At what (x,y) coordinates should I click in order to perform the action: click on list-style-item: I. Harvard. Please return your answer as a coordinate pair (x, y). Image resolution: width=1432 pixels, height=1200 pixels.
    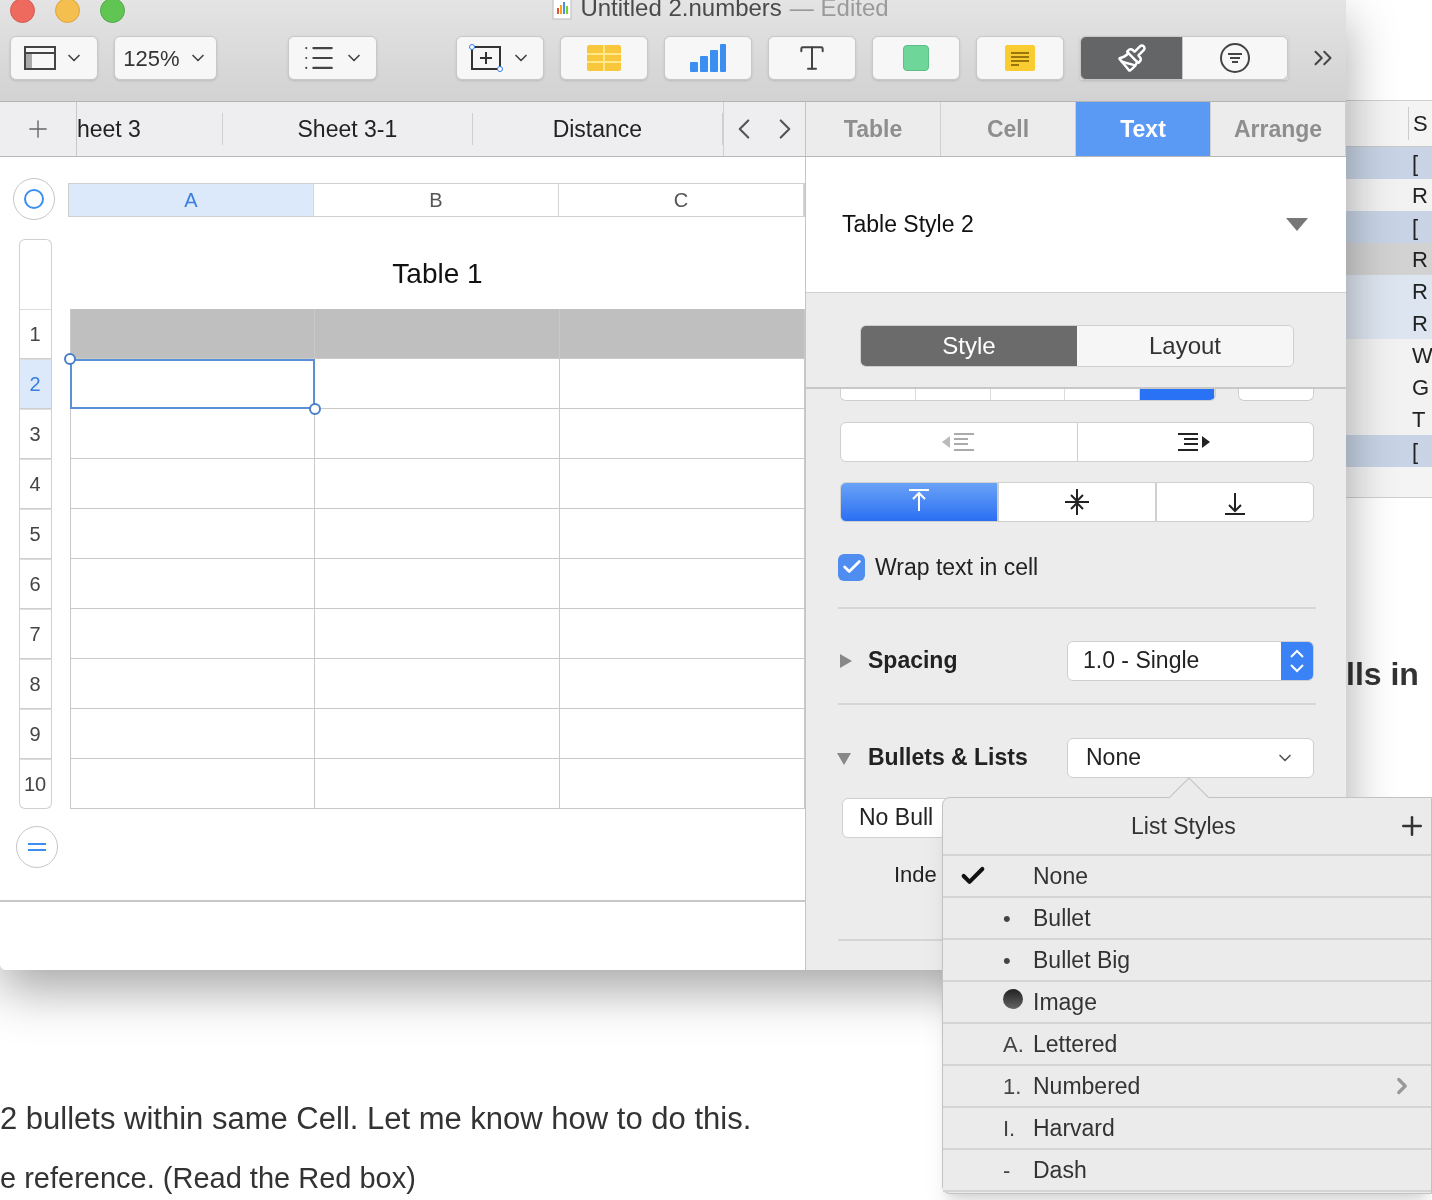
    Looking at the image, I should click on (1187, 1129).